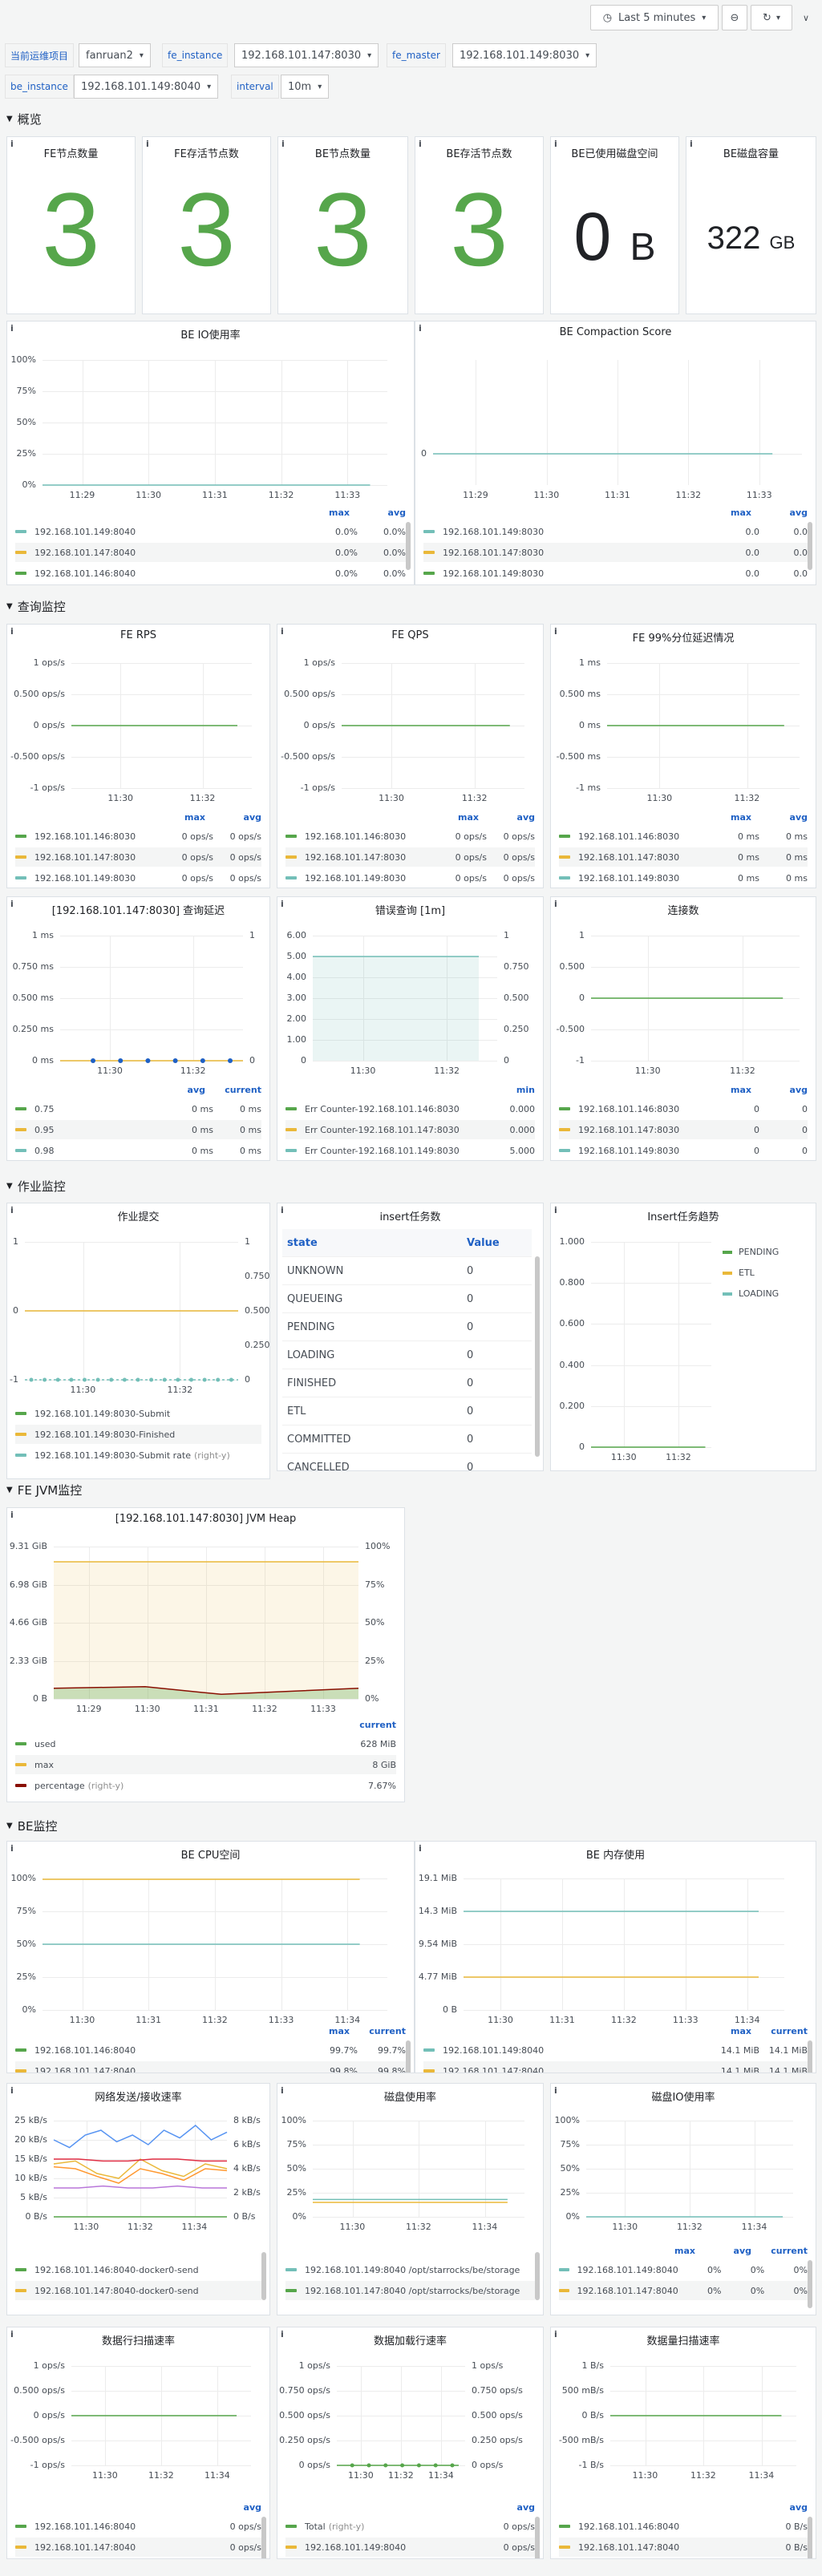 The width and height of the screenshot is (822, 2576). Describe the element at coordinates (684, 878) in the screenshot. I see `legend-item: 192.168.101.149:8030 0 ms 0 ms` at that location.